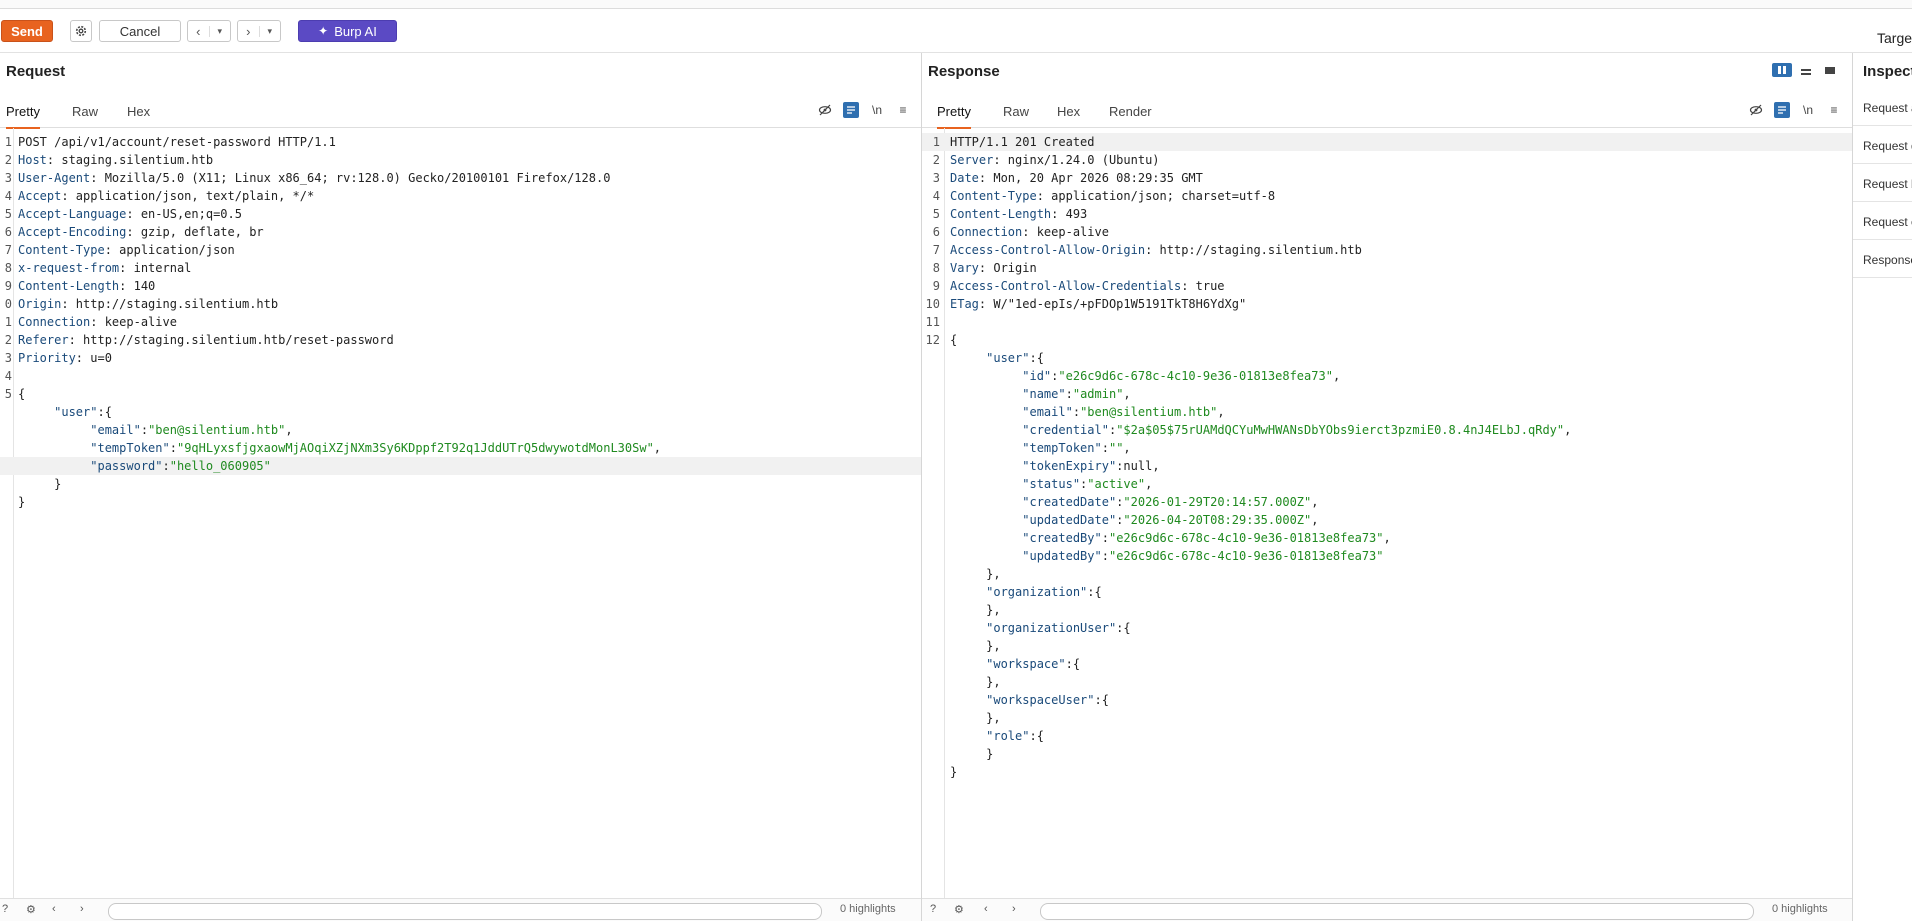 The height and width of the screenshot is (921, 1912). I want to click on code-line: 3 Priority: u=0, so click(460, 358).